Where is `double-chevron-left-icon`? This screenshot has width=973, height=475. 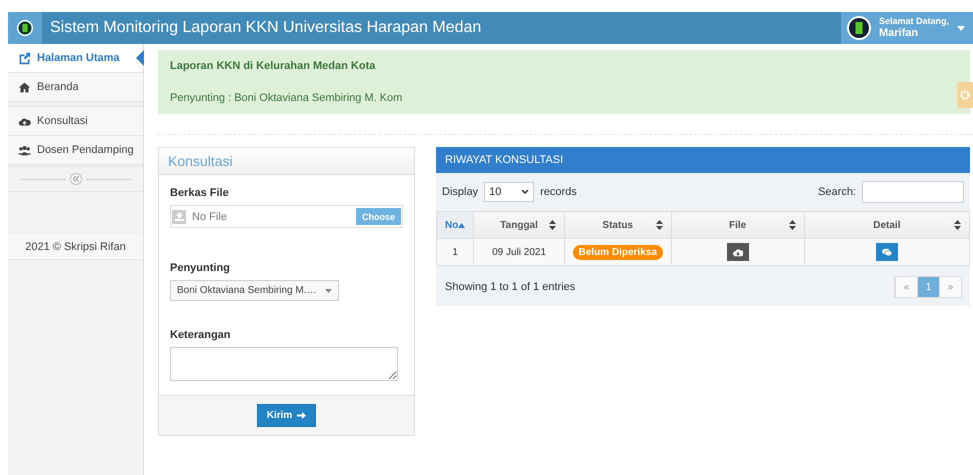 double-chevron-left-icon is located at coordinates (75, 179).